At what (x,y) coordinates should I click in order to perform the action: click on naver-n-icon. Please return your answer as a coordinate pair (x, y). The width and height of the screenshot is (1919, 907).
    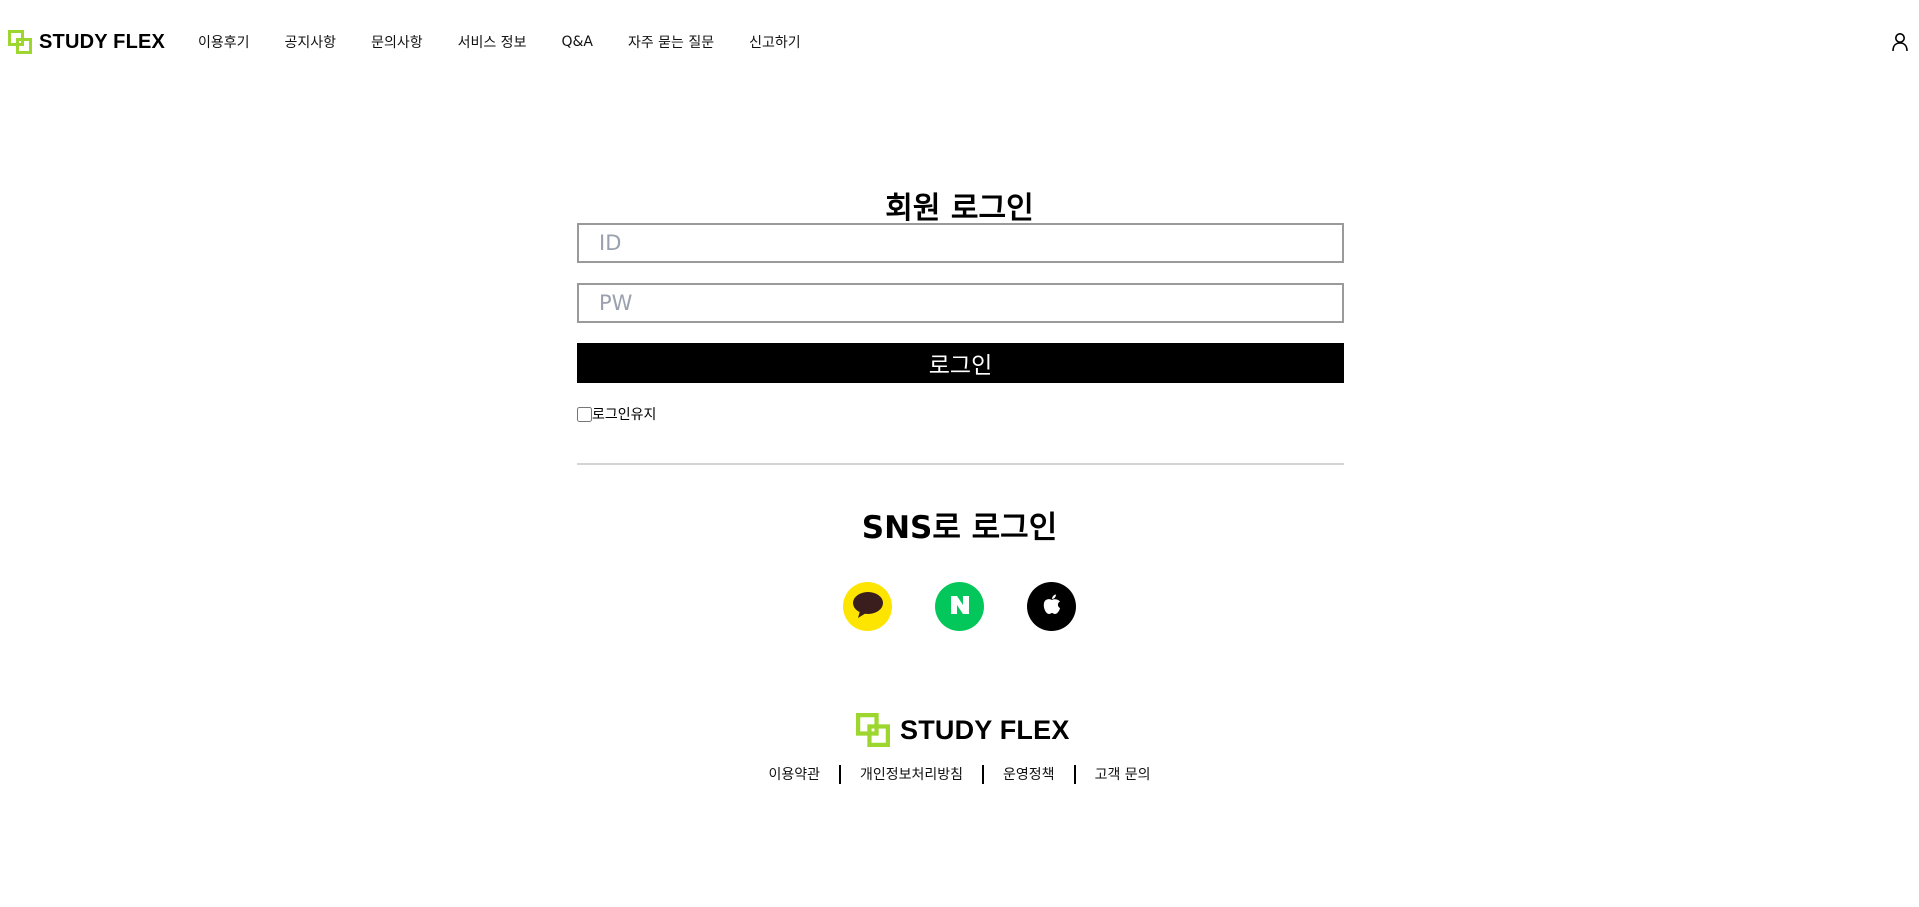
    Looking at the image, I should click on (960, 607).